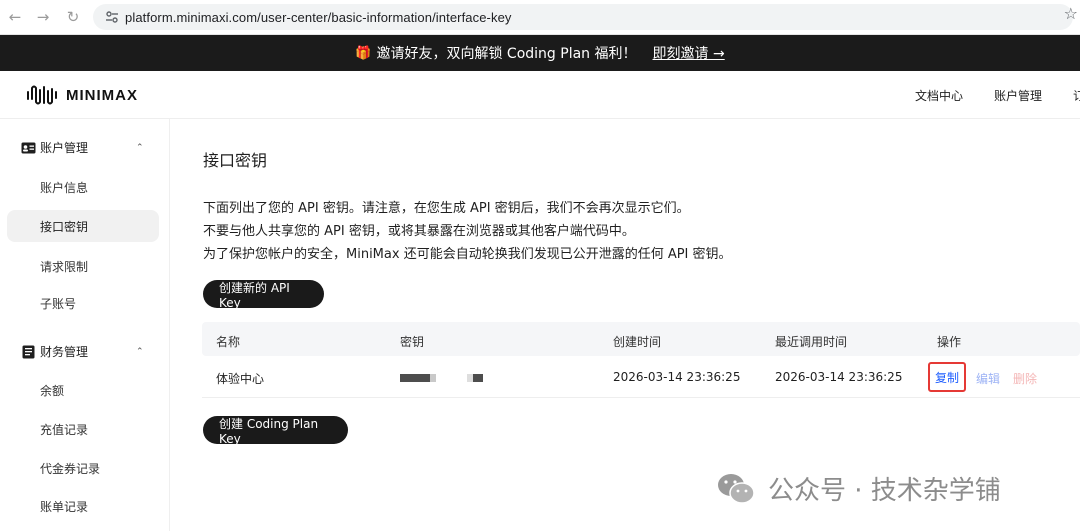 Image resolution: width=1080 pixels, height=531 pixels. I want to click on sidebar-group-account: 账户管理, so click(54, 147).